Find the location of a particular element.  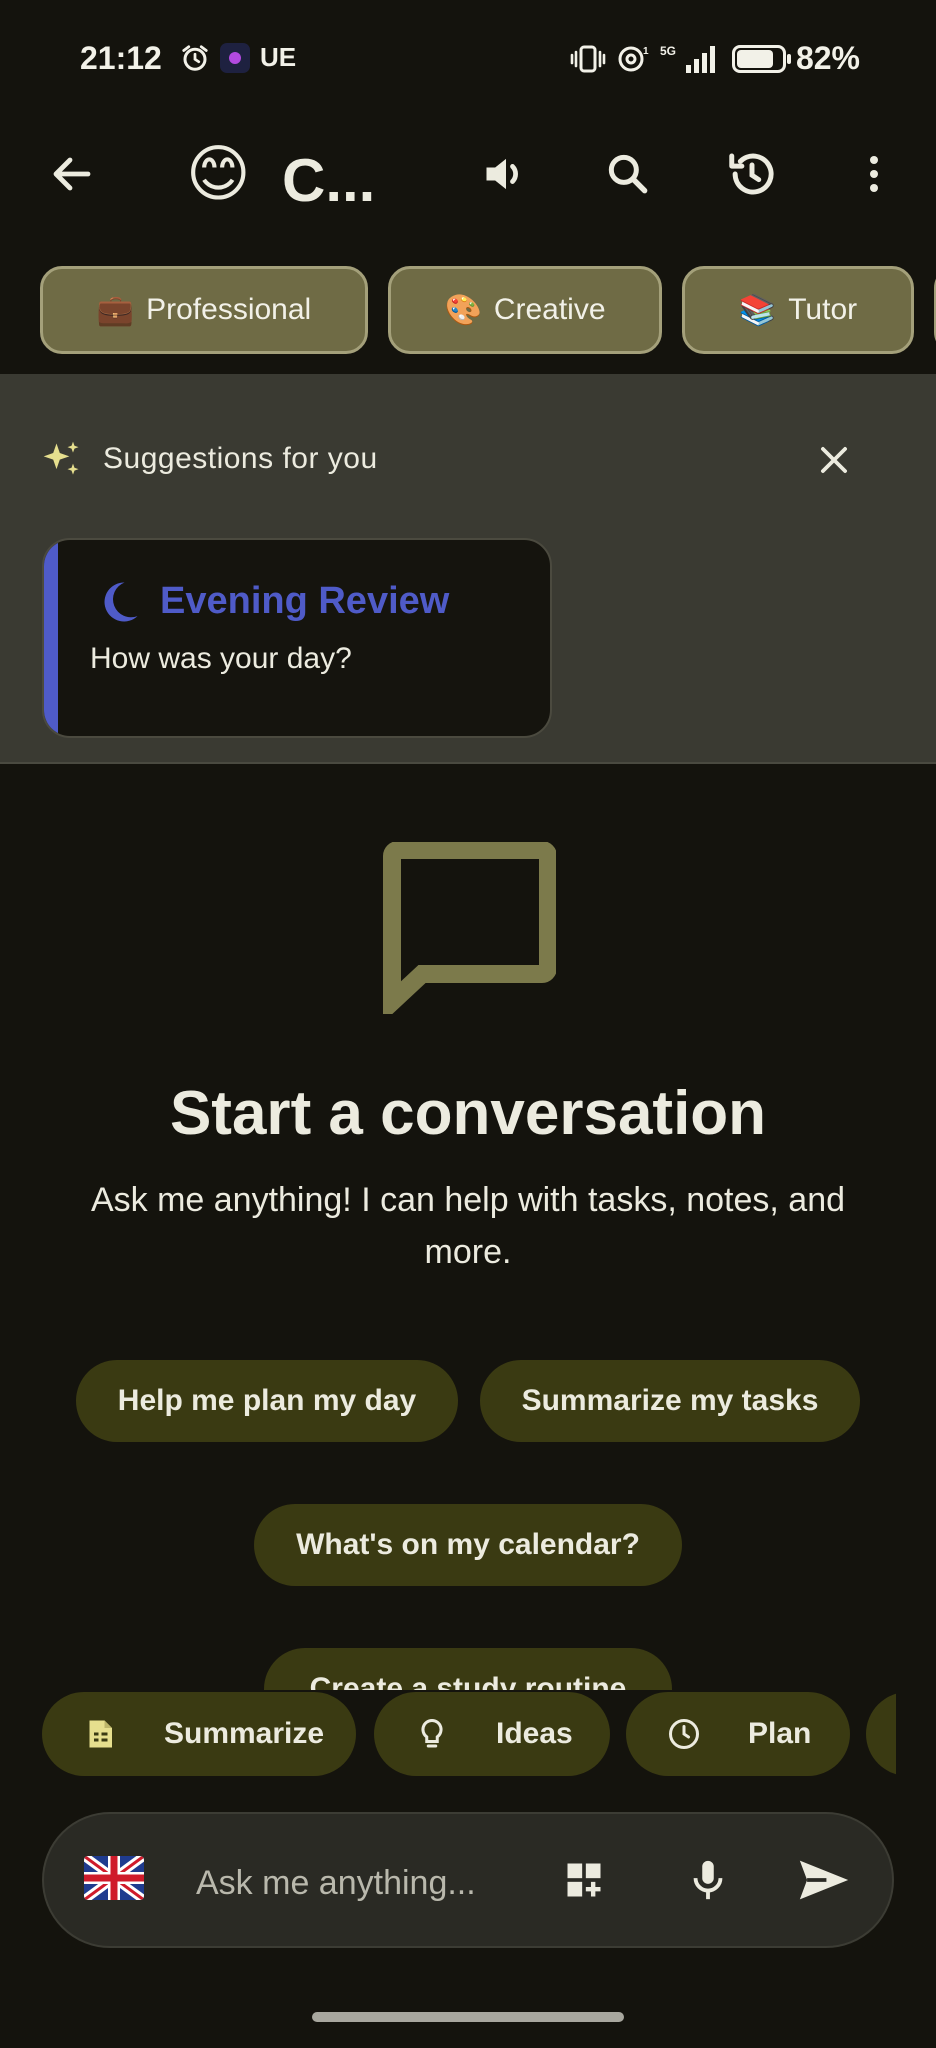

microphone-icon is located at coordinates (708, 1880).